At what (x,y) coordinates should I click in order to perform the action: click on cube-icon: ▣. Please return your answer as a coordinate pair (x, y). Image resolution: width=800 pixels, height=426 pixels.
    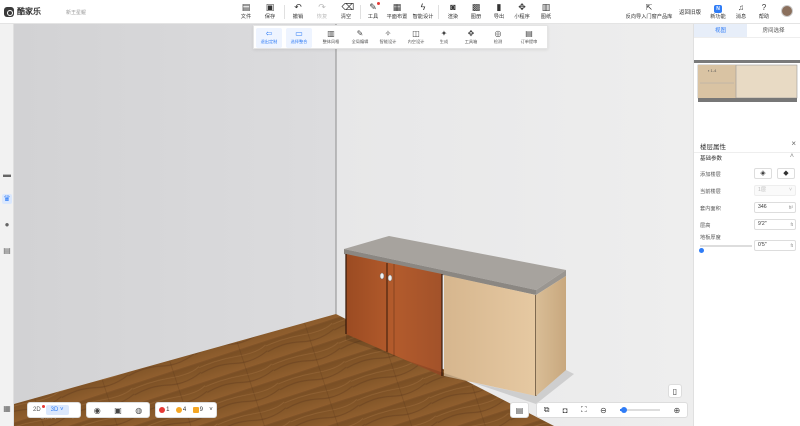
    Looking at the image, I should click on (118, 410).